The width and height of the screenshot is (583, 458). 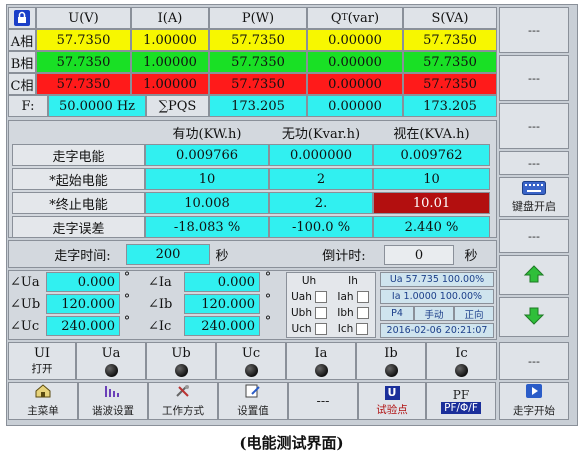 What do you see at coordinates (170, 40) in the screenshot?
I see `phase-a-i: 1.00000` at bounding box center [170, 40].